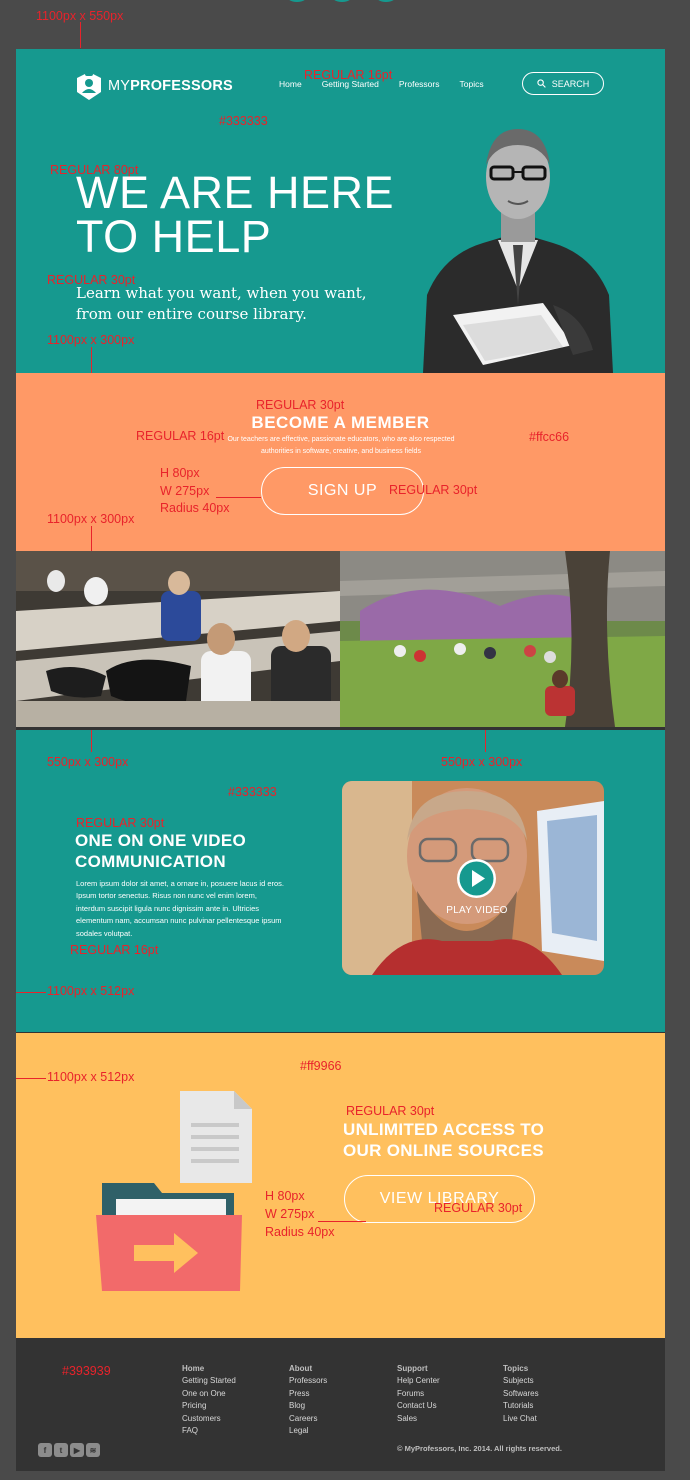  I want to click on logo-text: MYPROFESSORS, so click(170, 86).